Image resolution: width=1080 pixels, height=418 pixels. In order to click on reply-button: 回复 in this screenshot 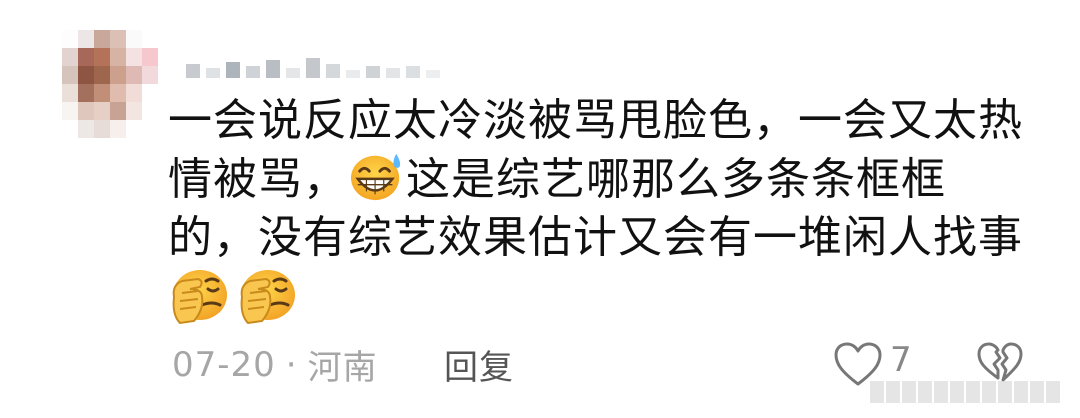, I will do `click(479, 364)`.